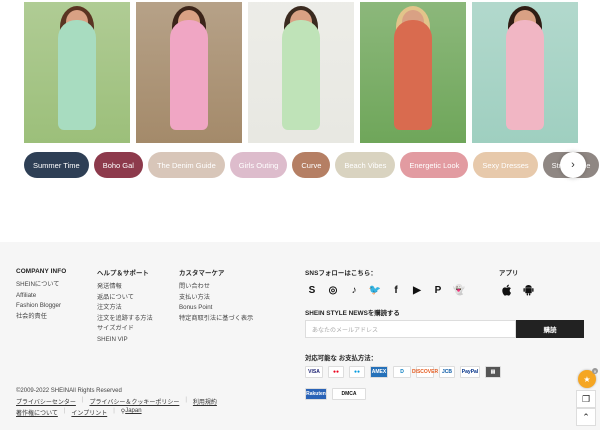  I want to click on category-pill: The Denim Guide, so click(186, 165).